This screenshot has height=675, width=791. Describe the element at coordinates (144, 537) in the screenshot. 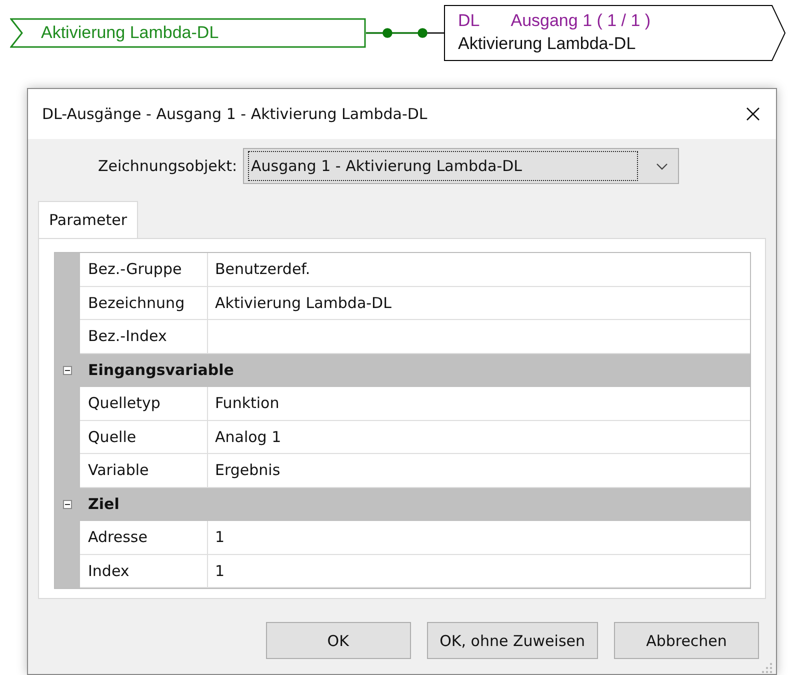

I see `property-label: Adresse` at that location.